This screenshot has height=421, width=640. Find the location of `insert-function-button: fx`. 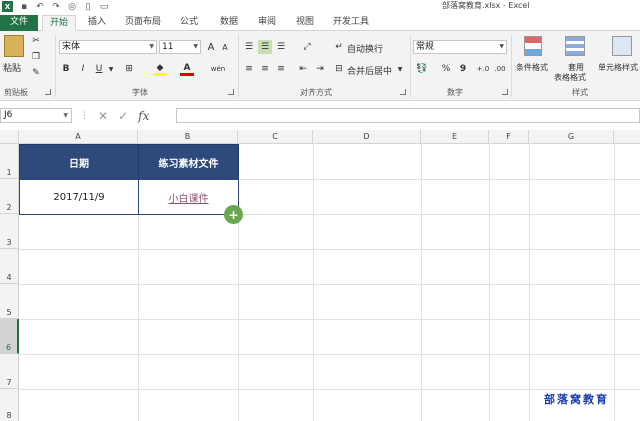

insert-function-button: fx is located at coordinates (143, 116).